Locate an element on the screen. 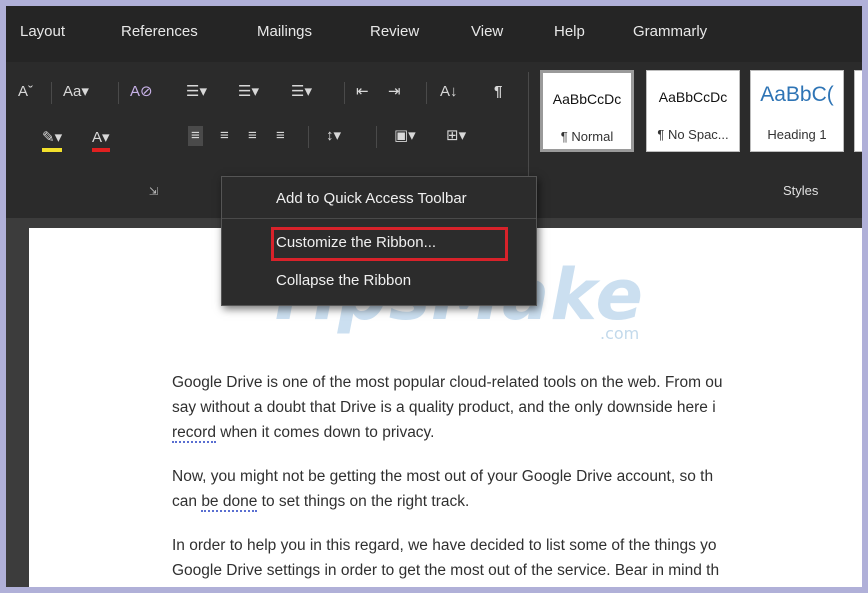 This screenshot has height=593, width=868. text-highlight-icon: ✎▾ is located at coordinates (52, 140).